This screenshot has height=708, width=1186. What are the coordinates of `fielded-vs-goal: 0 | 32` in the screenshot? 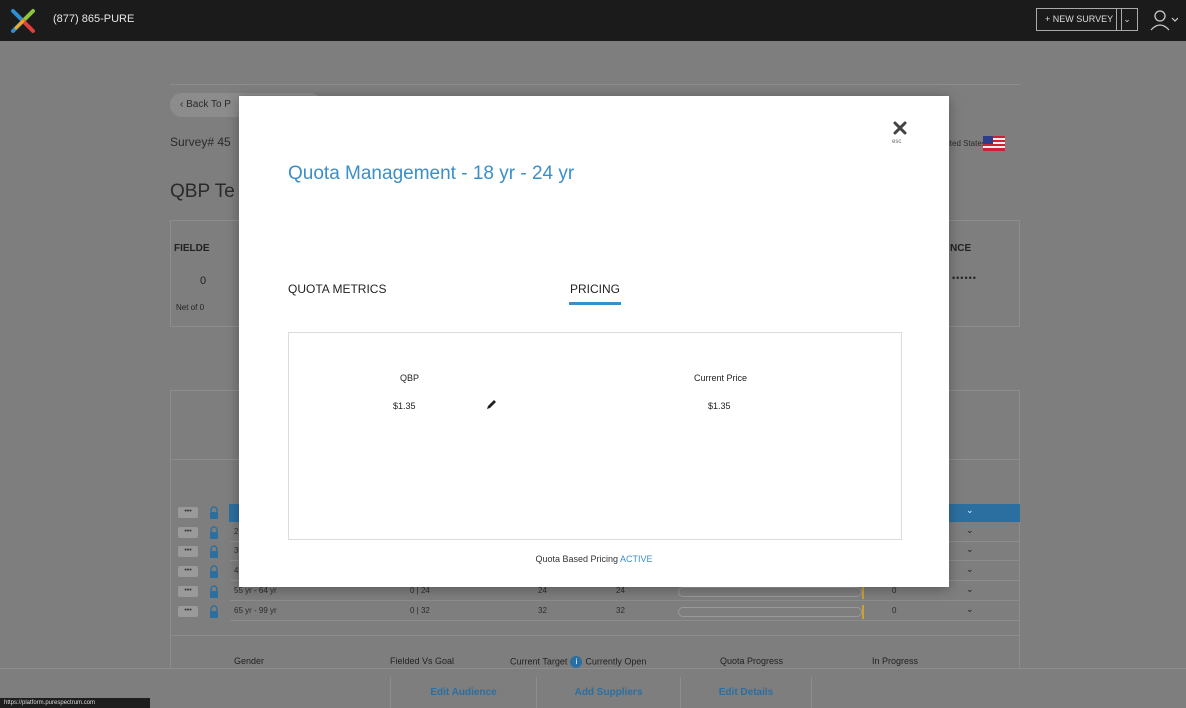 It's located at (420, 610).